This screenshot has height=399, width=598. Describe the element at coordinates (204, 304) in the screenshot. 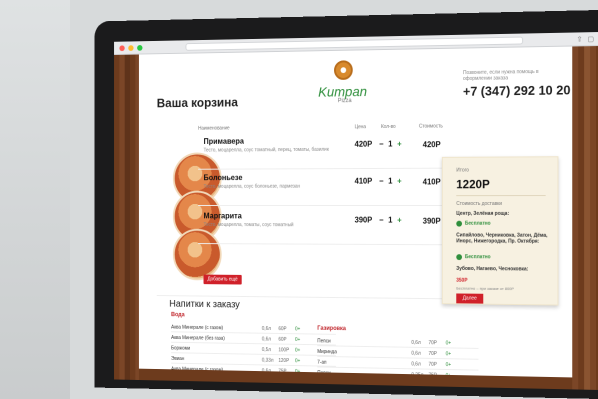

I see `drinks-title: Напитки к заказу` at that location.